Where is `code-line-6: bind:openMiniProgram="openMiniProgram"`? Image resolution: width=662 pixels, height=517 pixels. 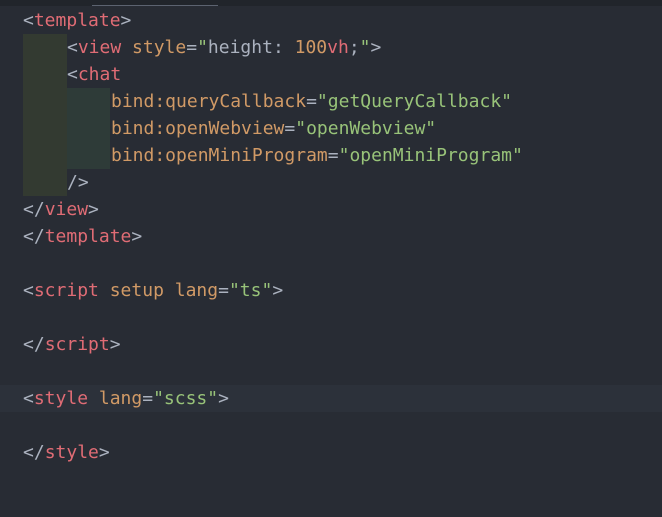 code-line-6: bind:openMiniProgram="openMiniProgram" is located at coordinates (331, 155).